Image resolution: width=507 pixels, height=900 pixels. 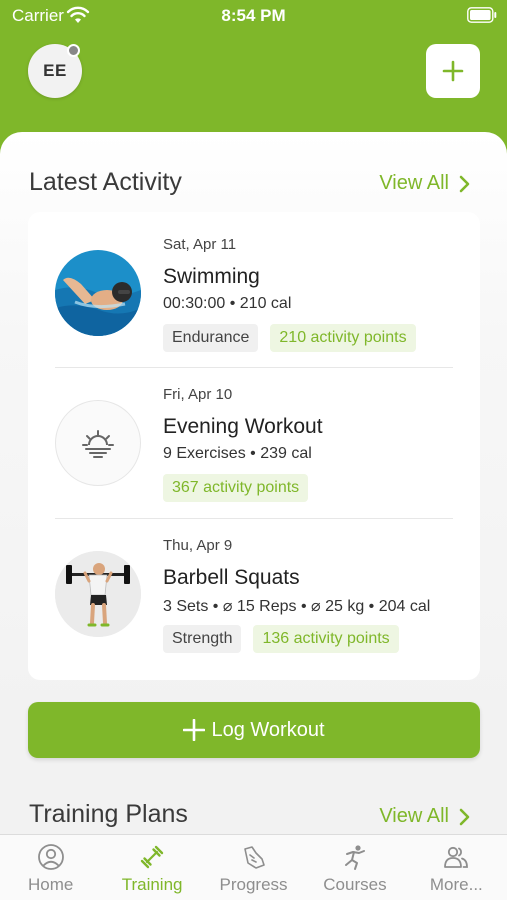 What do you see at coordinates (243, 426) in the screenshot?
I see `activity-name: Evening Workout` at bounding box center [243, 426].